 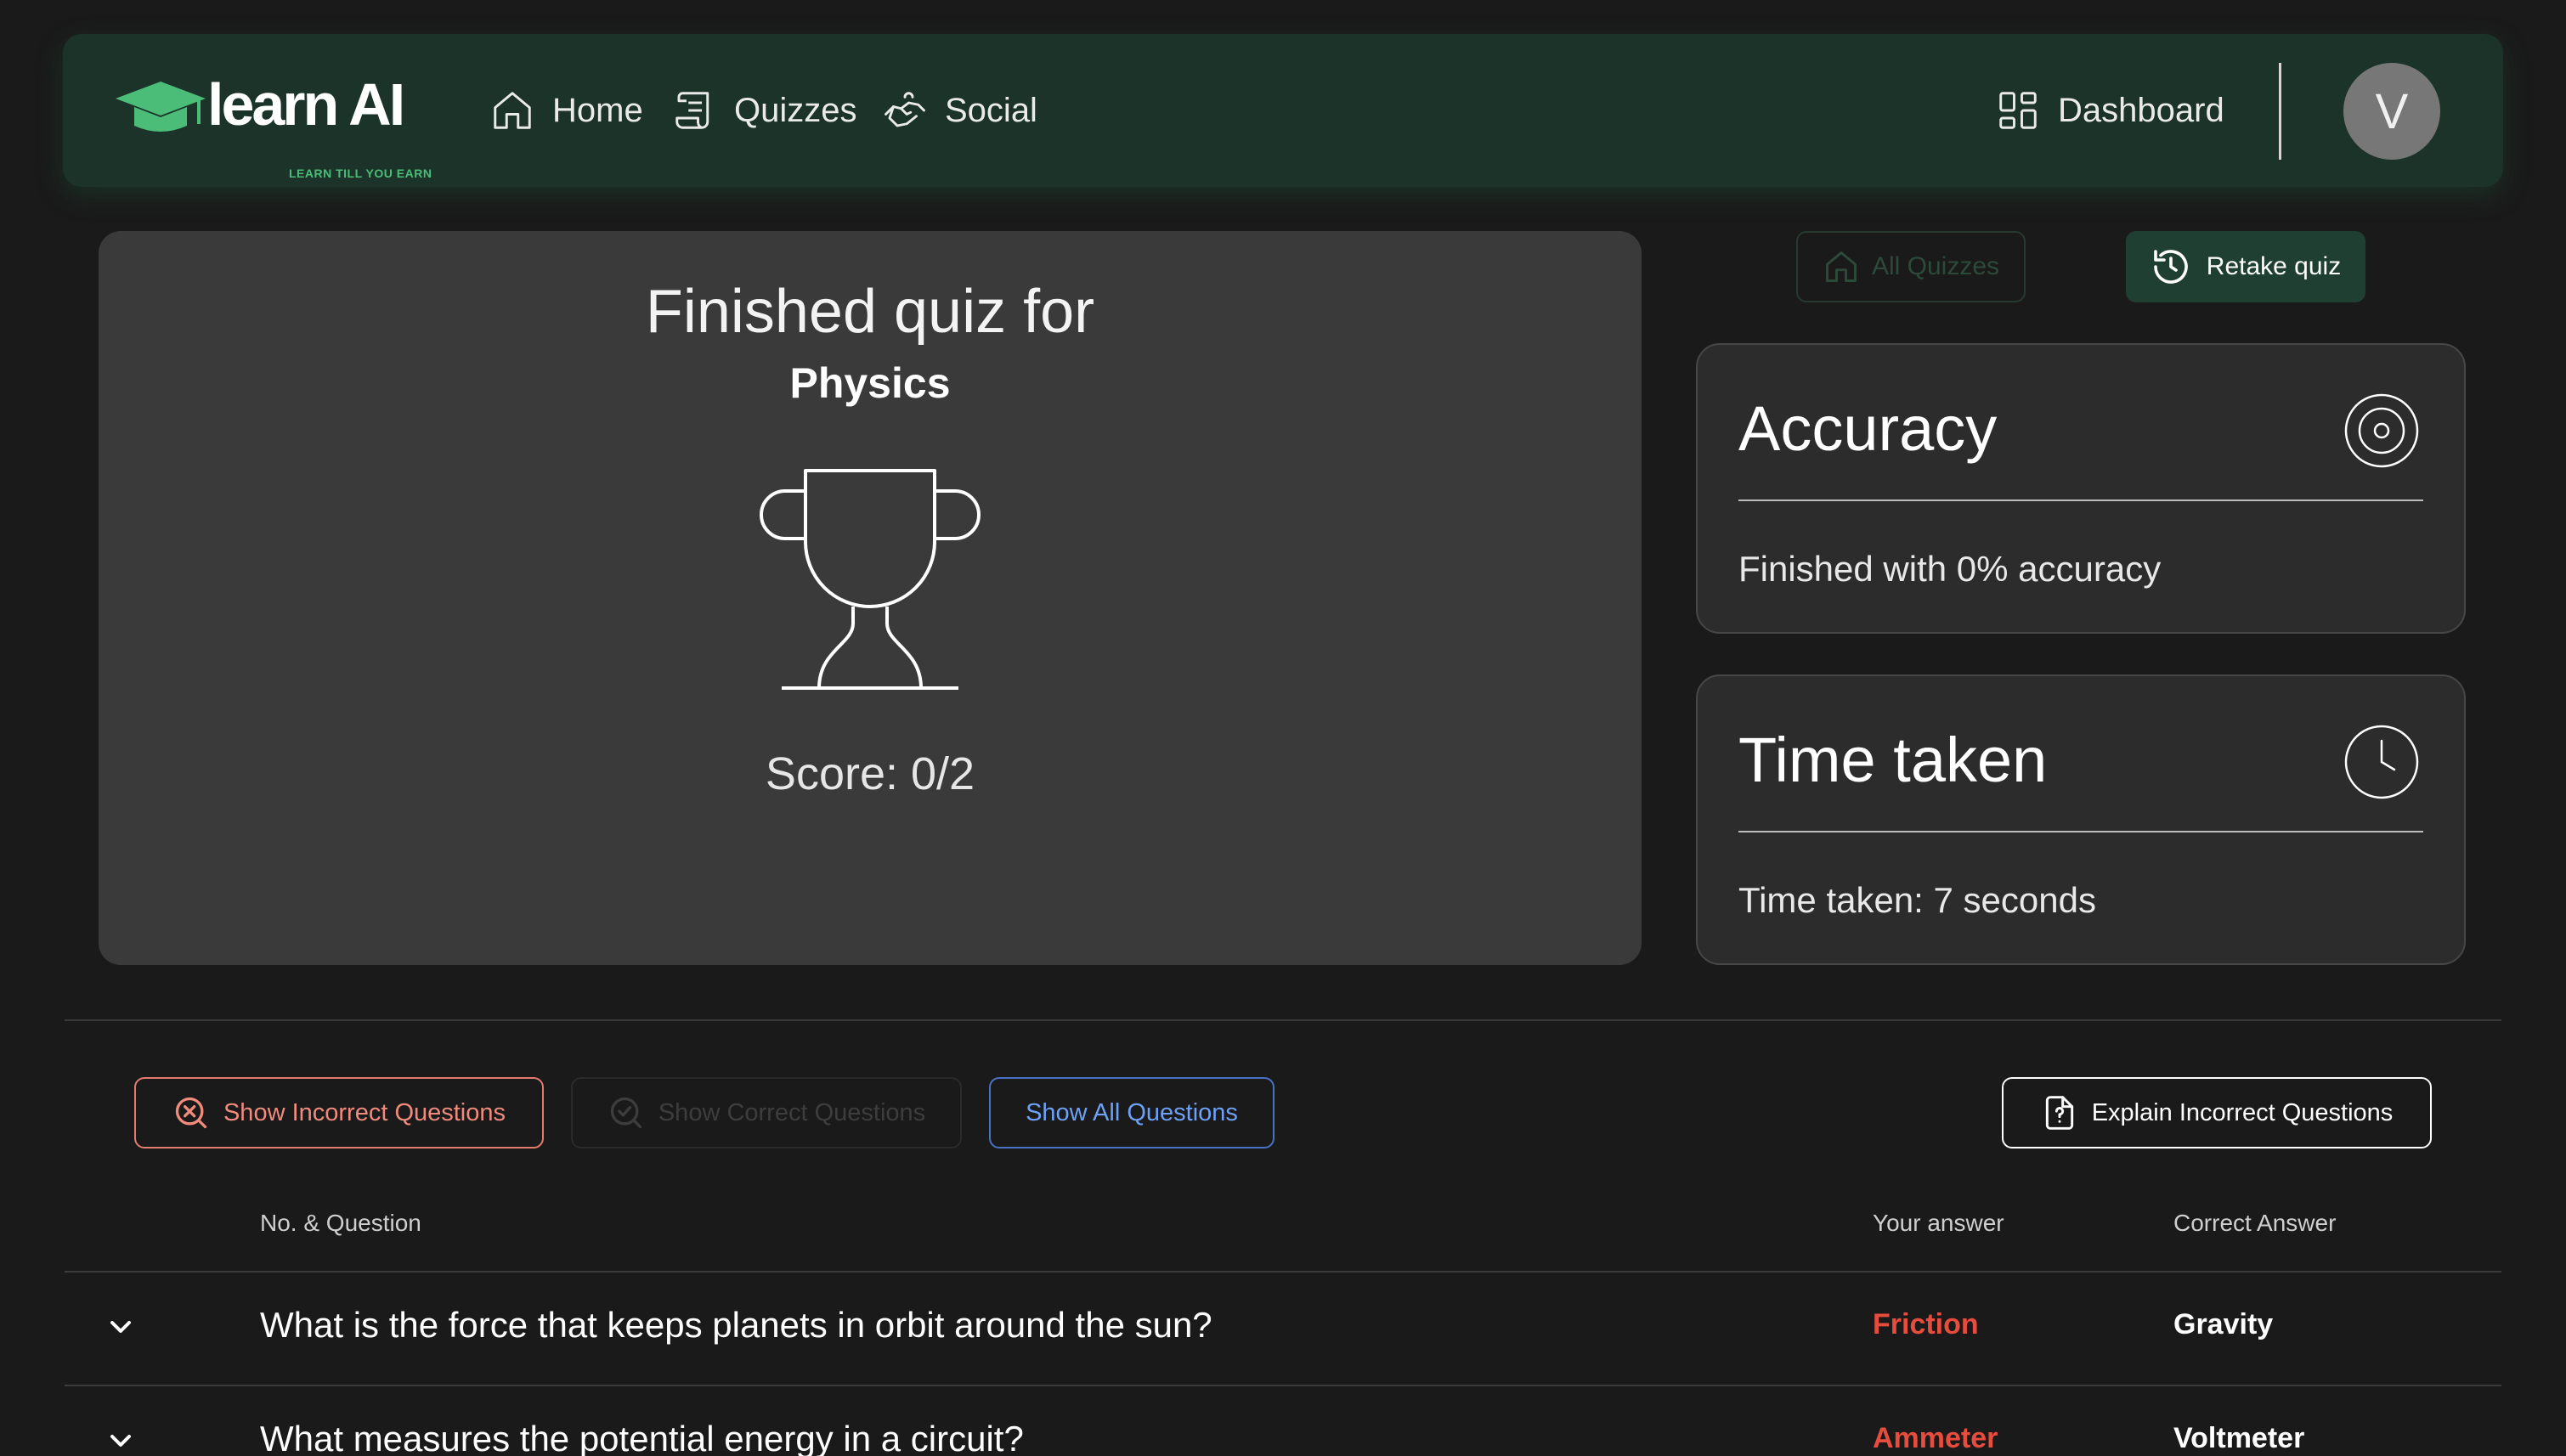 I want to click on show-incorrect-button: Show Incorrect Questions, so click(x=339, y=1113).